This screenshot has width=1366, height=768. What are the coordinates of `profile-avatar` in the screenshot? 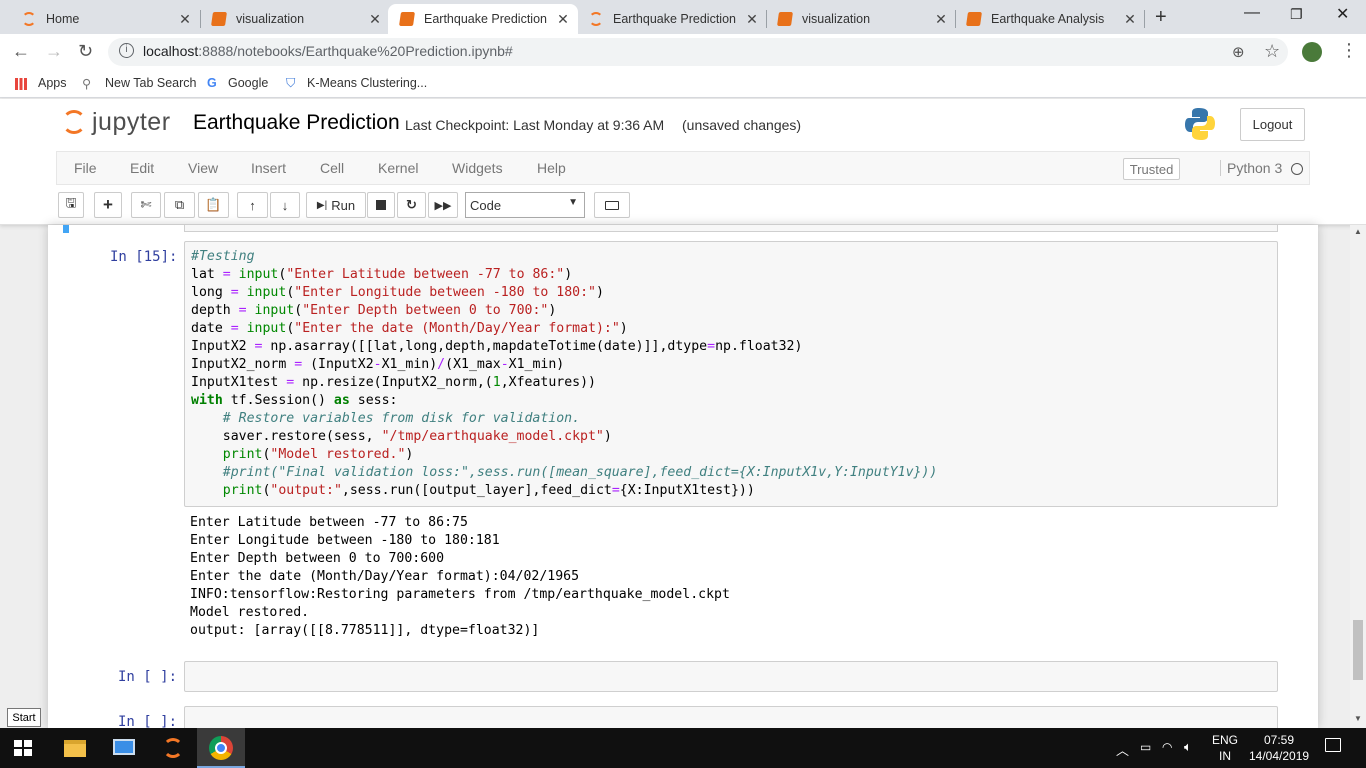 It's located at (1312, 52).